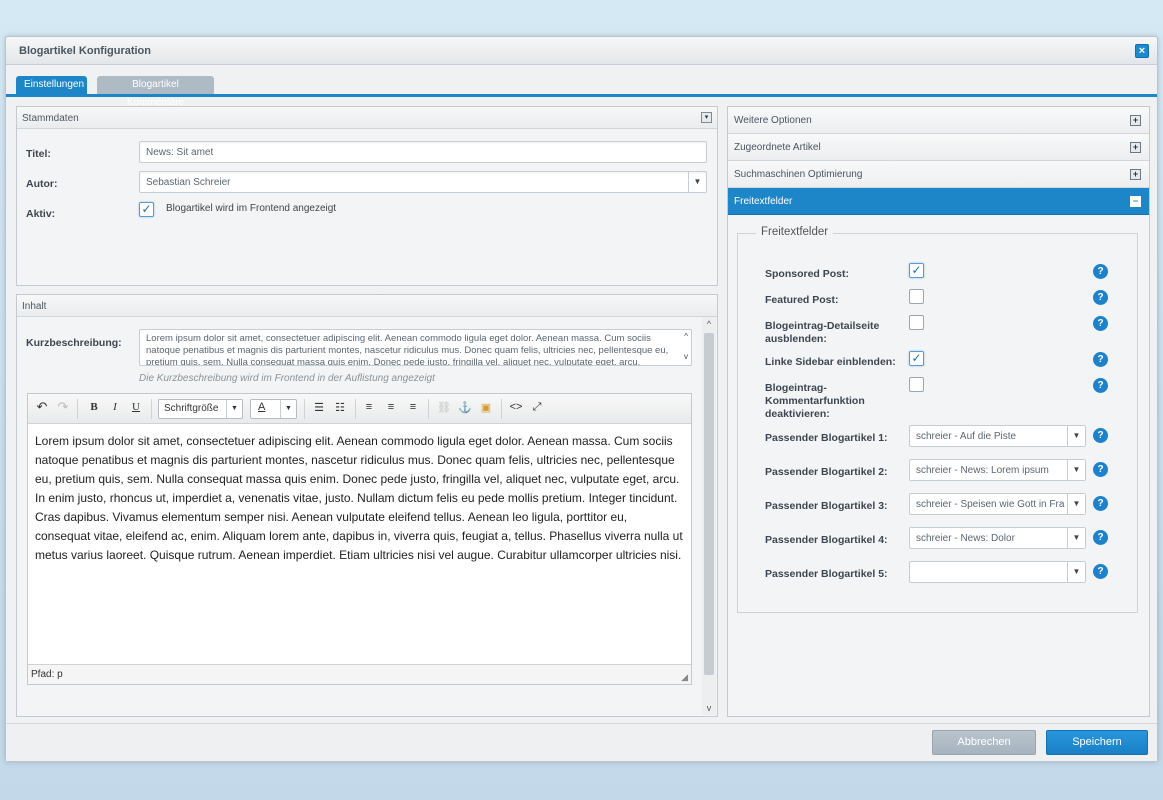  What do you see at coordinates (1097, 742) in the screenshot?
I see `save-button: Speichern` at bounding box center [1097, 742].